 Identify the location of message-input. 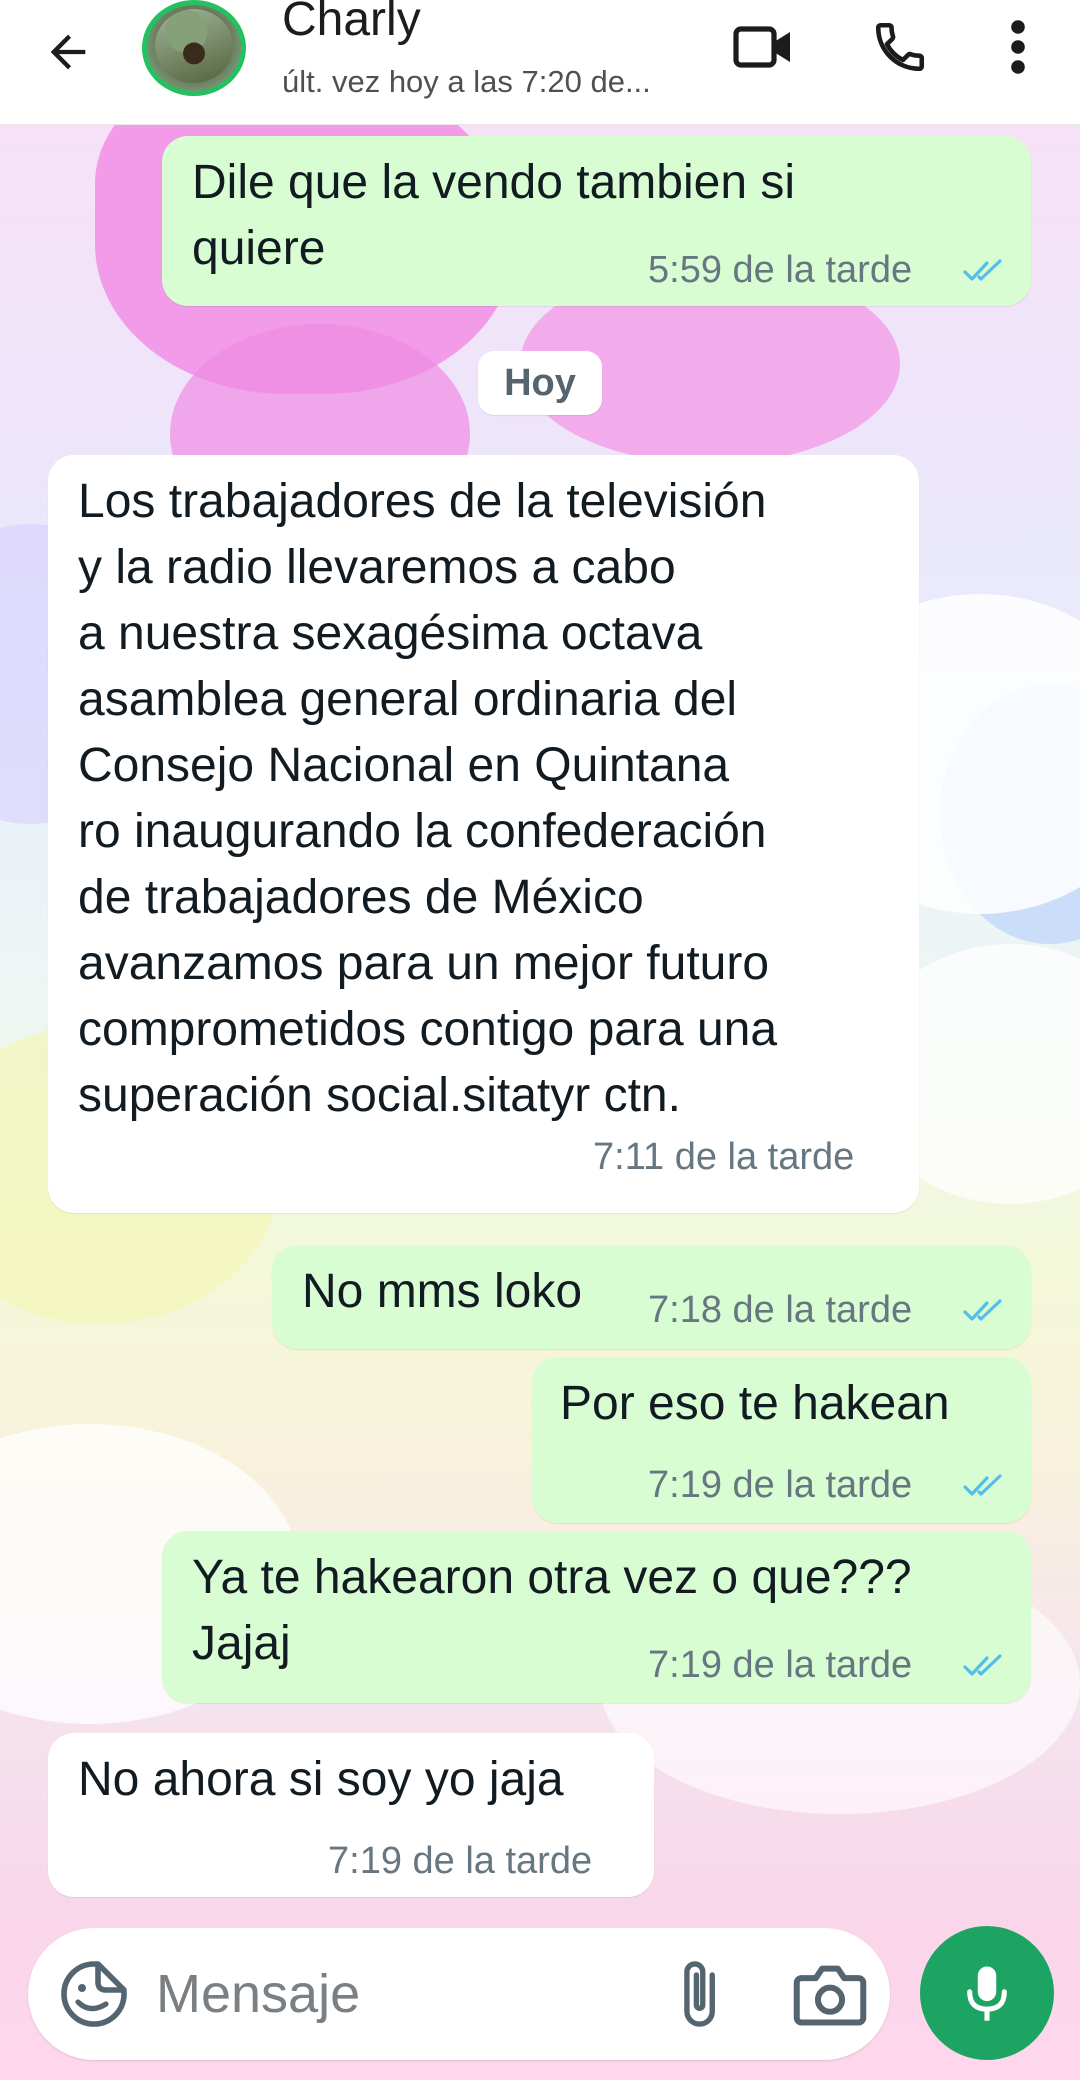
(406, 1994).